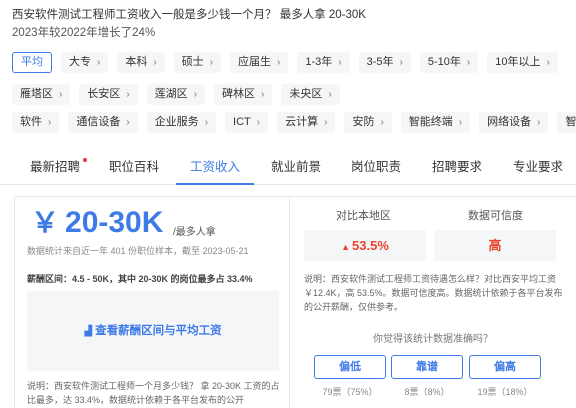 This screenshot has width=576, height=408. I want to click on arrow-up-icon: ▲, so click(346, 247).